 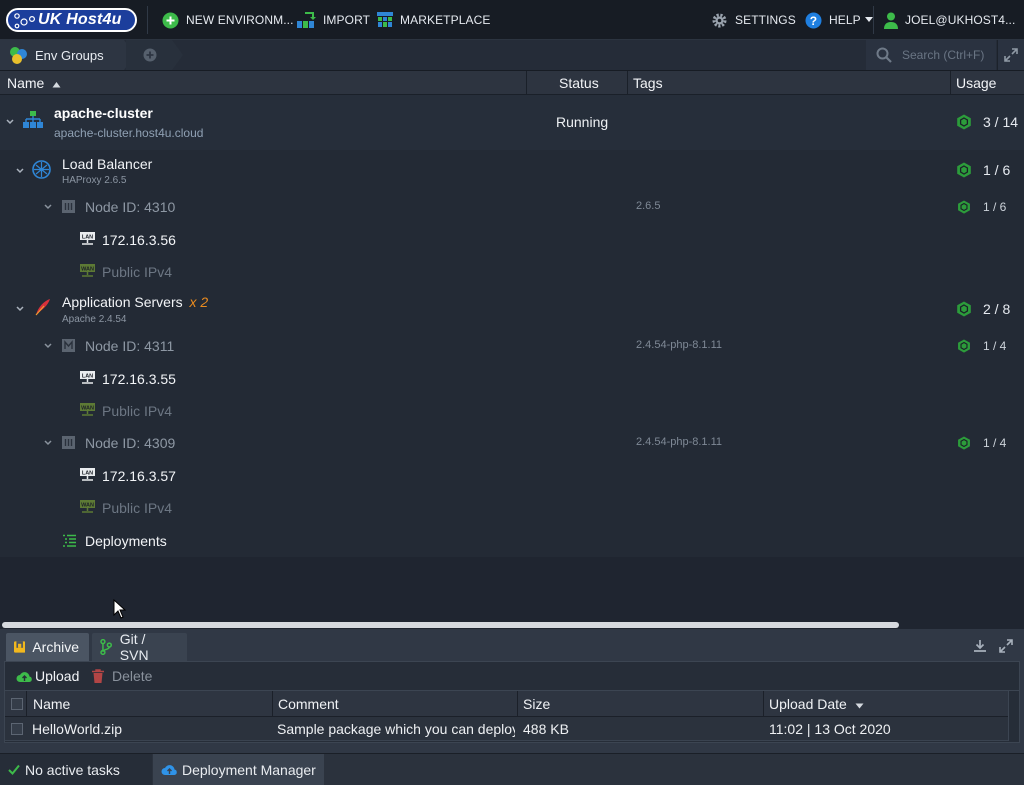 I want to click on add-group-button, so click(x=154, y=55).